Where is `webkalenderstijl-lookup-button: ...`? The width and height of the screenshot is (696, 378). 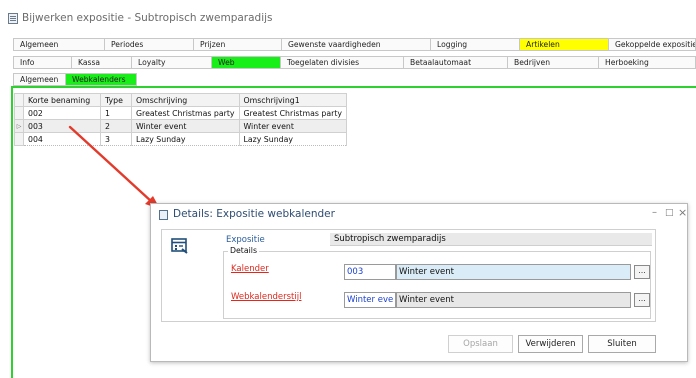 webkalenderstijl-lookup-button: ... is located at coordinates (642, 300).